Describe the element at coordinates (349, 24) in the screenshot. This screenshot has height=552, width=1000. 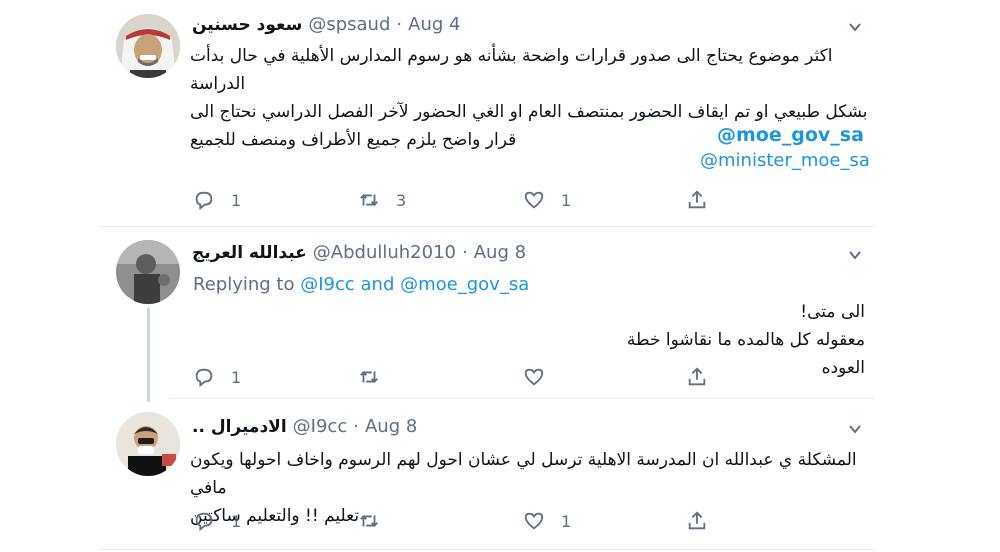
I see `handle: @spsaud` at that location.